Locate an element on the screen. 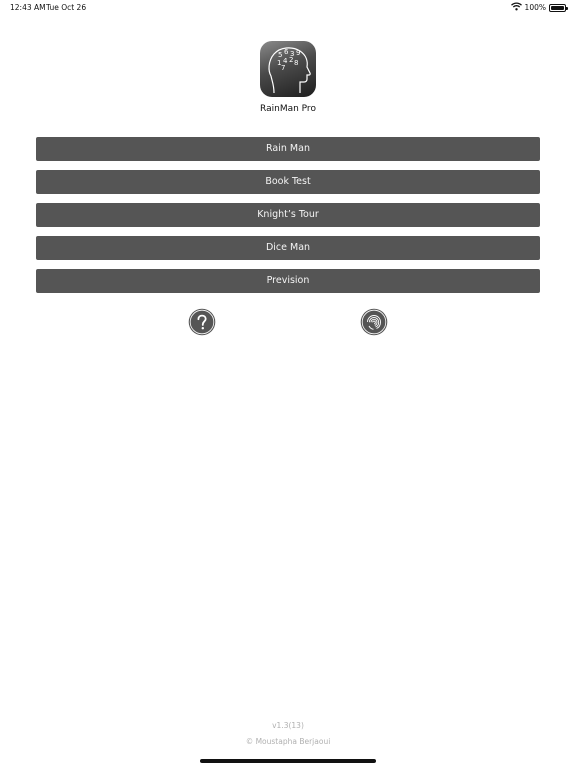 The image size is (576, 768). fingerprint-icon is located at coordinates (374, 322).